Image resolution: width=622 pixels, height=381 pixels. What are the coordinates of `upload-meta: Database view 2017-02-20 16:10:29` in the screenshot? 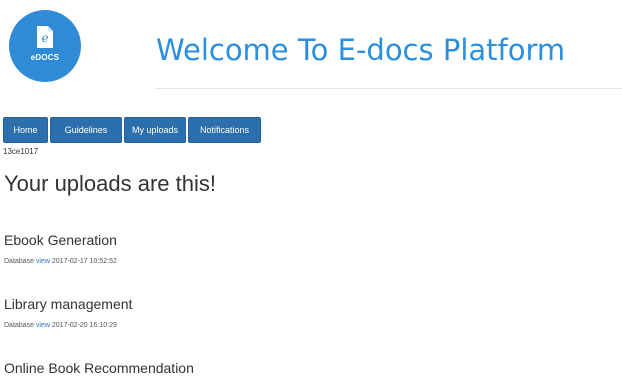 It's located at (60, 325).